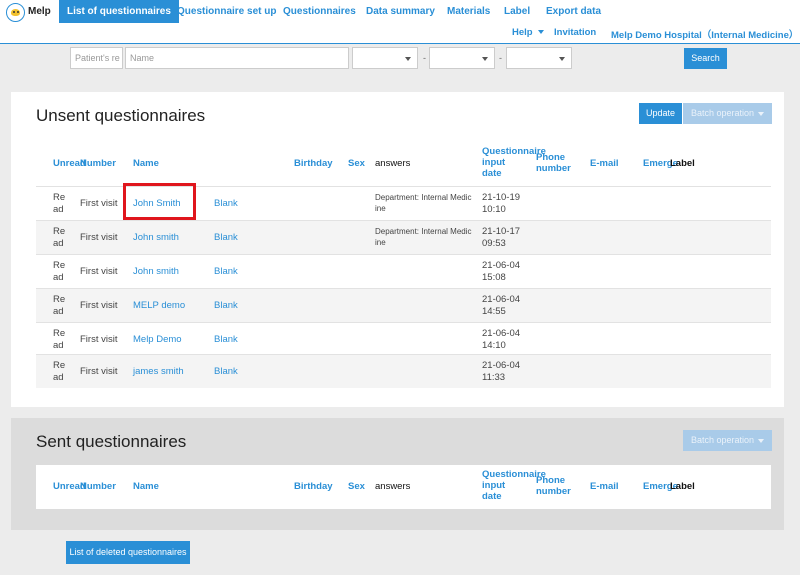 Image resolution: width=800 pixels, height=575 pixels. Describe the element at coordinates (119, 11) in the screenshot. I see `nav-list-of-questionnaires: List of questionnaires` at that location.